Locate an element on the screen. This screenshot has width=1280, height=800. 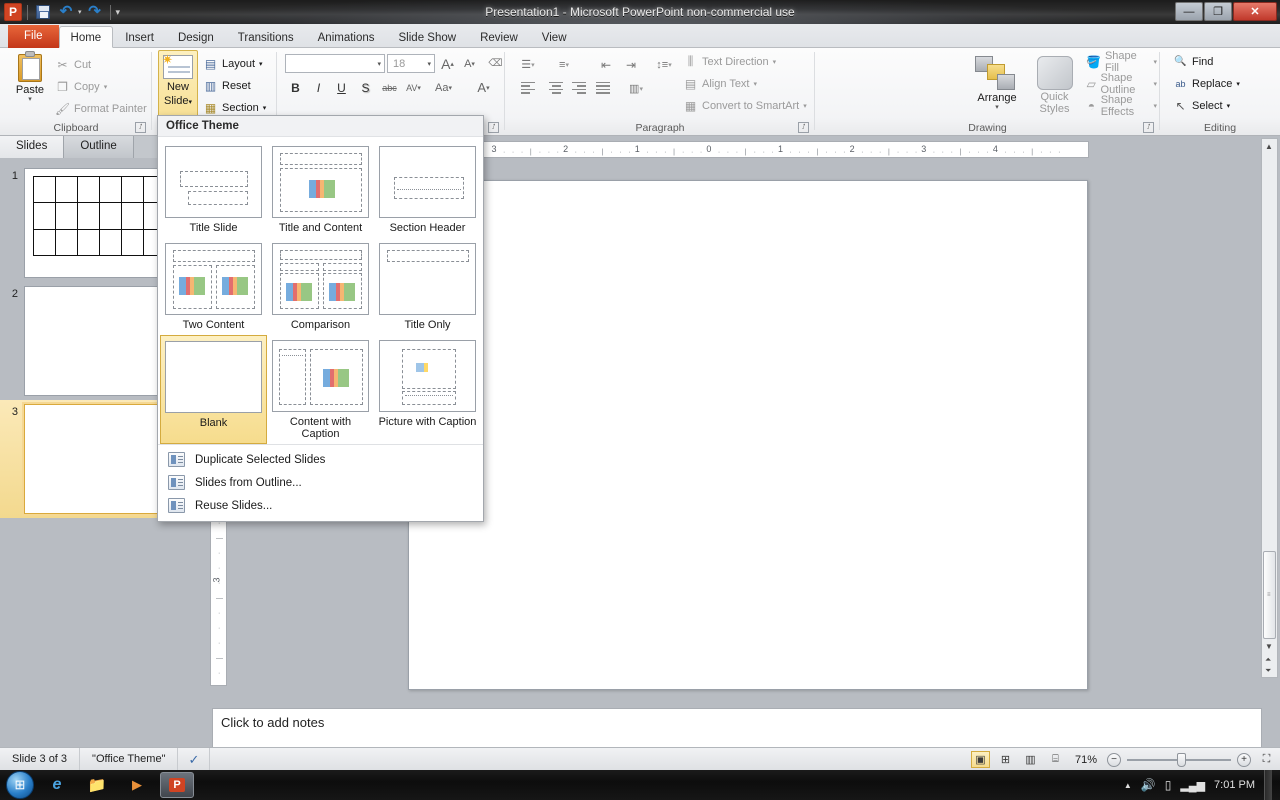
font-size-input: 18 ▾ is located at coordinates (411, 63).